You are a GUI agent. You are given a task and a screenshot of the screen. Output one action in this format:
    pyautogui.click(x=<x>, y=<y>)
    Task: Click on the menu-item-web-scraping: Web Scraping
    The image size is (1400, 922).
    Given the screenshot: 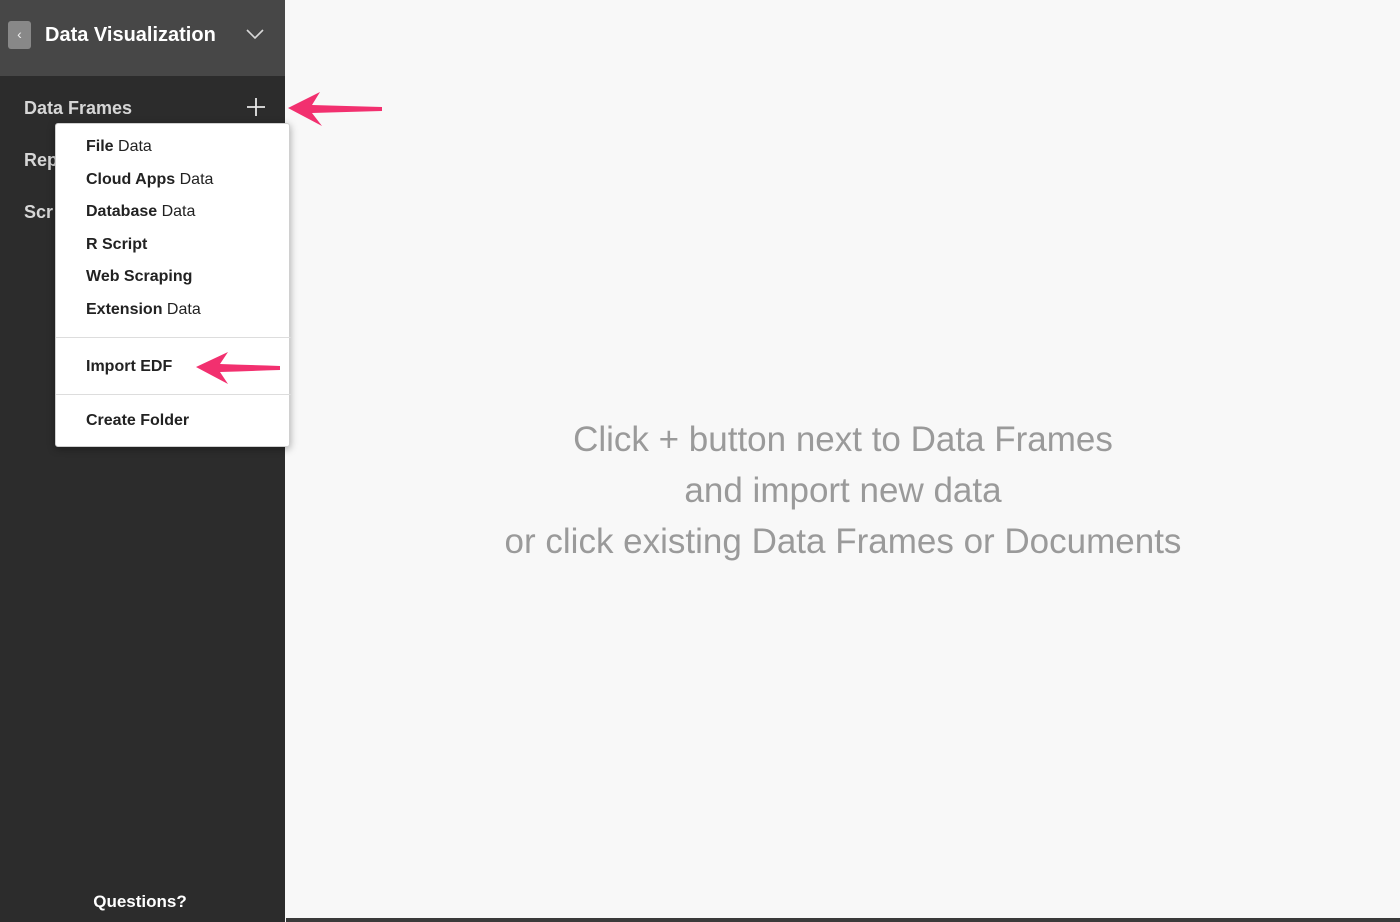 What is the action you would take?
    pyautogui.click(x=139, y=277)
    